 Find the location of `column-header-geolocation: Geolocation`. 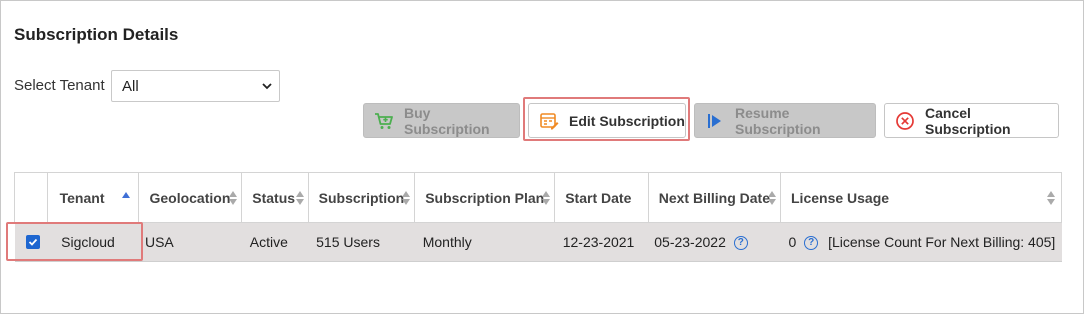

column-header-geolocation: Geolocation is located at coordinates (190, 197).